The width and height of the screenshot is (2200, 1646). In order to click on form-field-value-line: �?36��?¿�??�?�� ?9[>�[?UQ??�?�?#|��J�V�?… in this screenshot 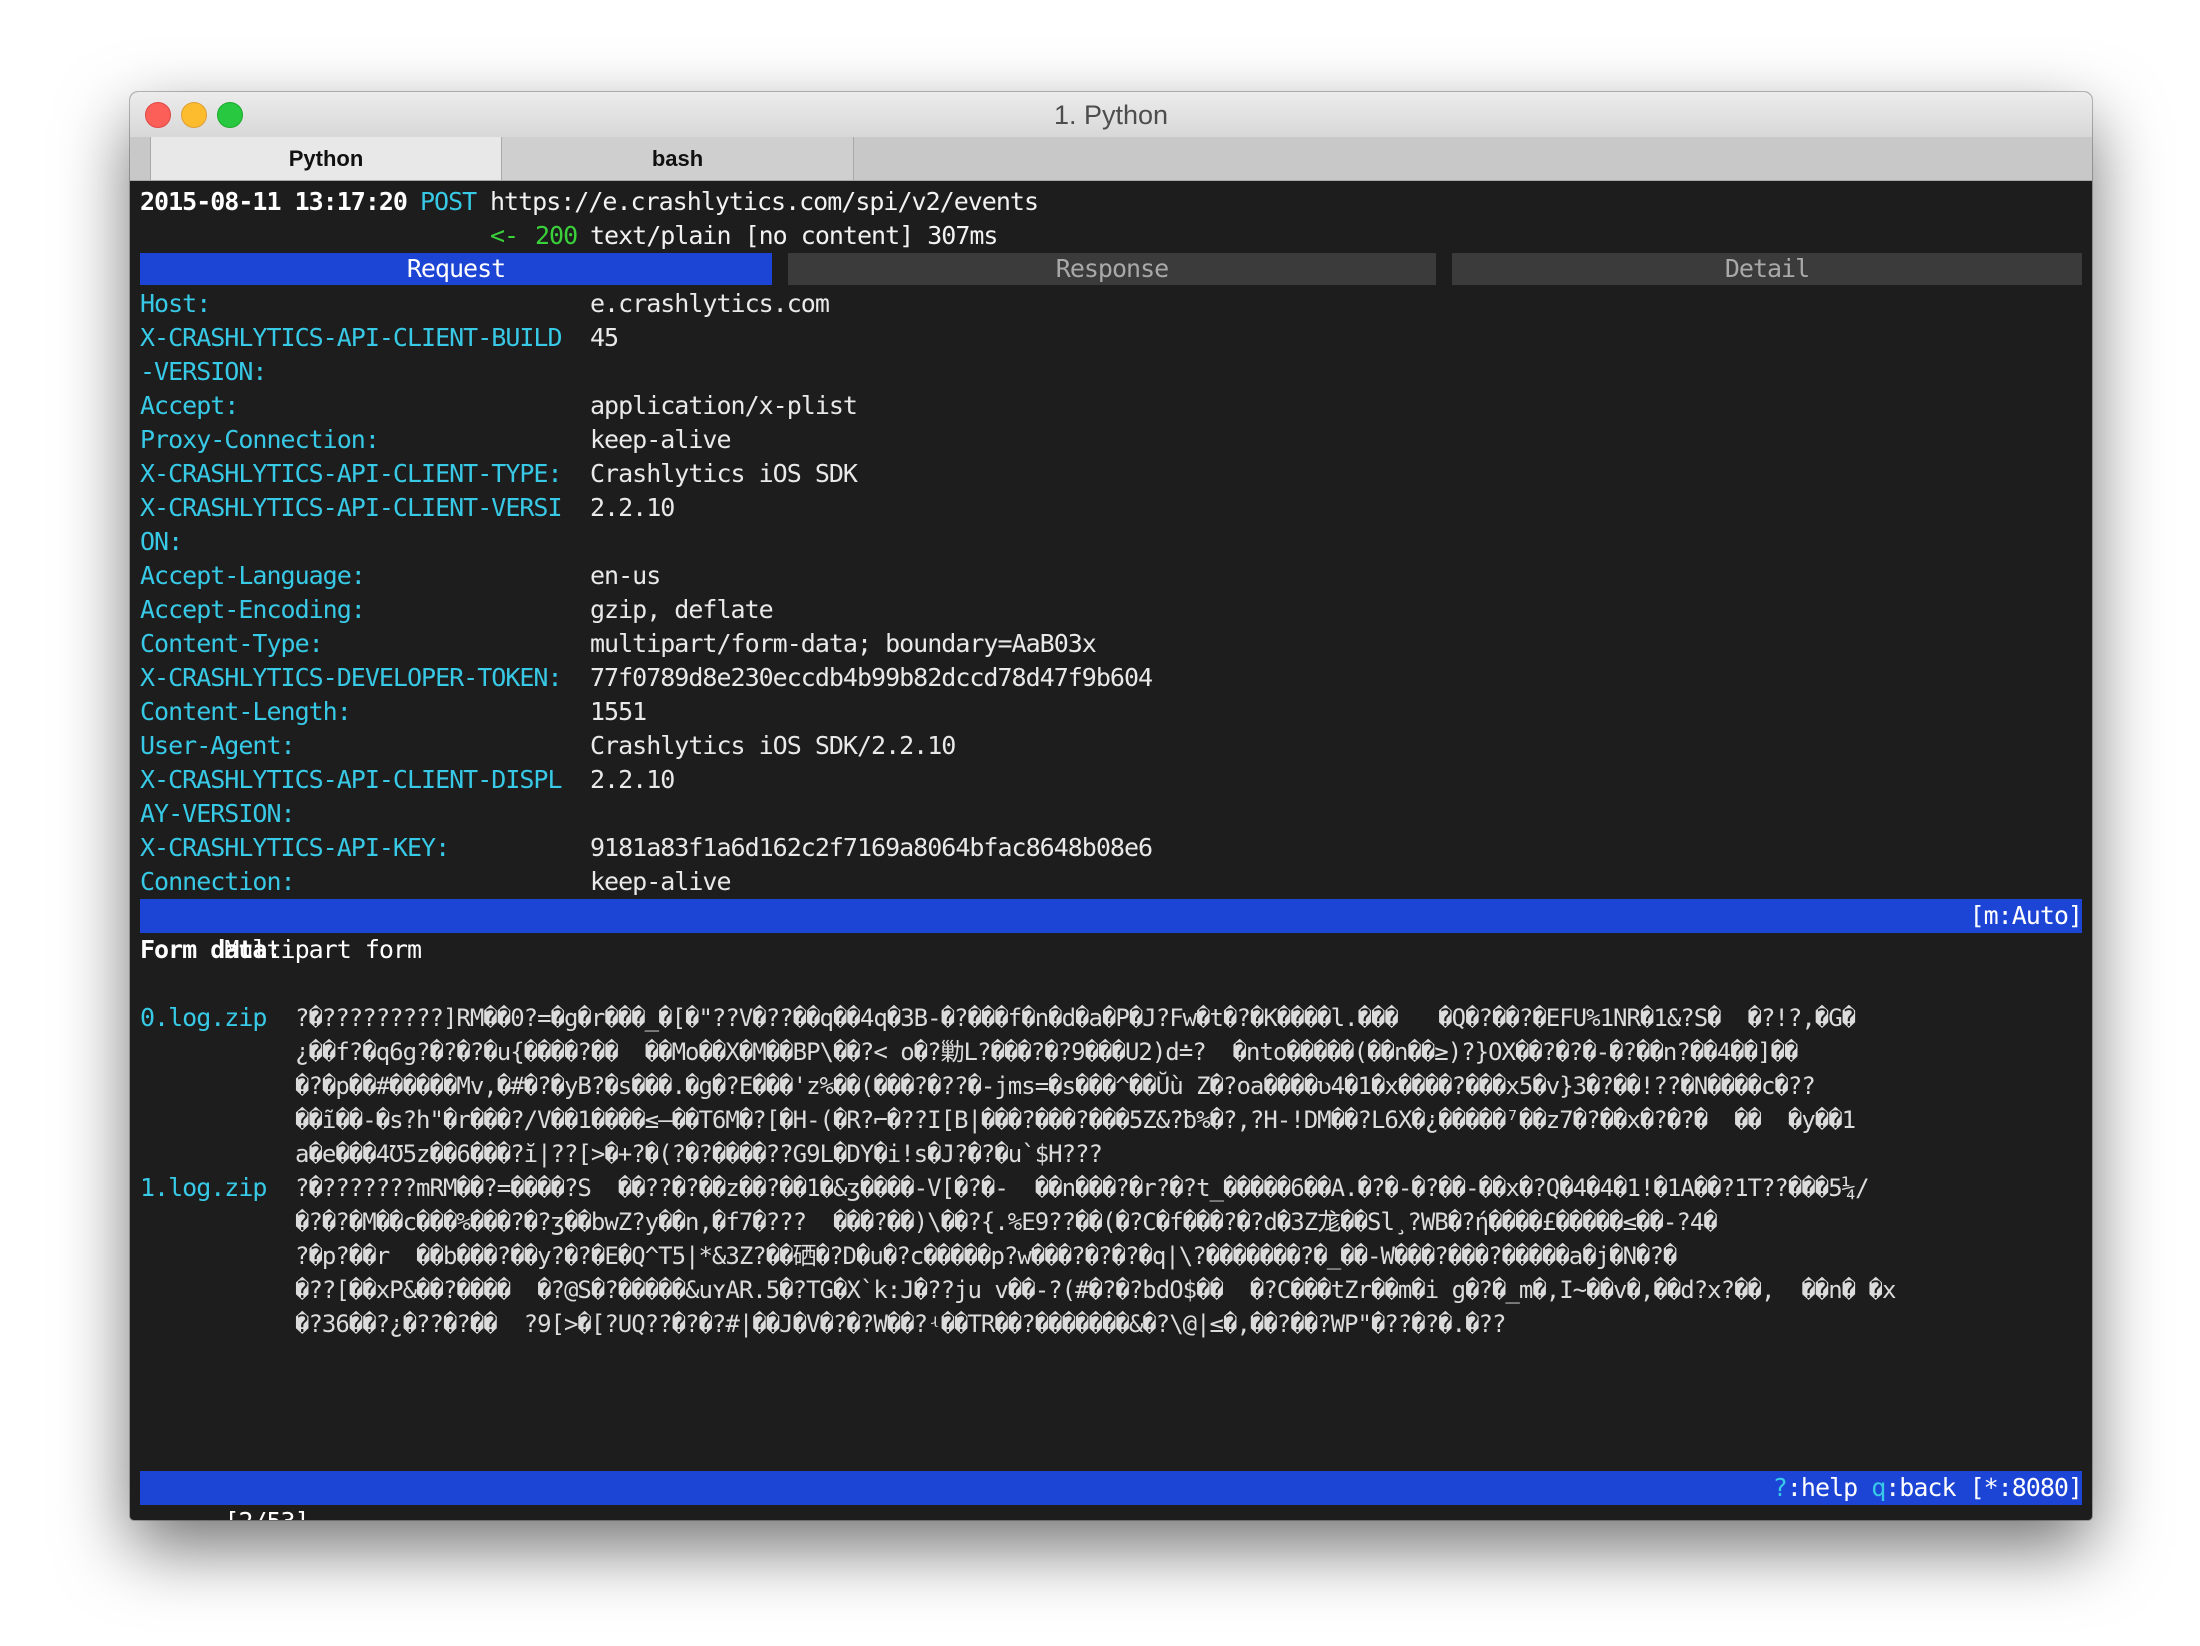, I will do `click(900, 1324)`.